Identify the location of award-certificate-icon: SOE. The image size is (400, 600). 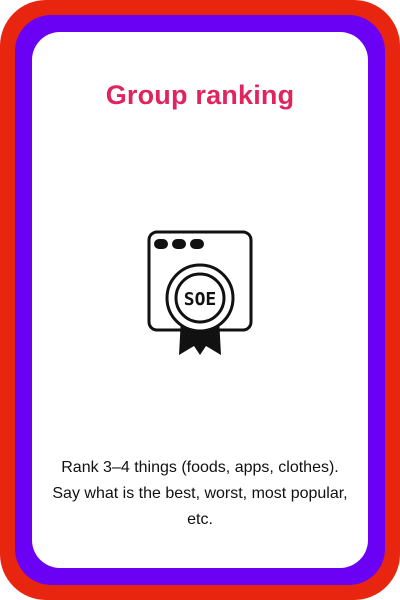
(200, 294).